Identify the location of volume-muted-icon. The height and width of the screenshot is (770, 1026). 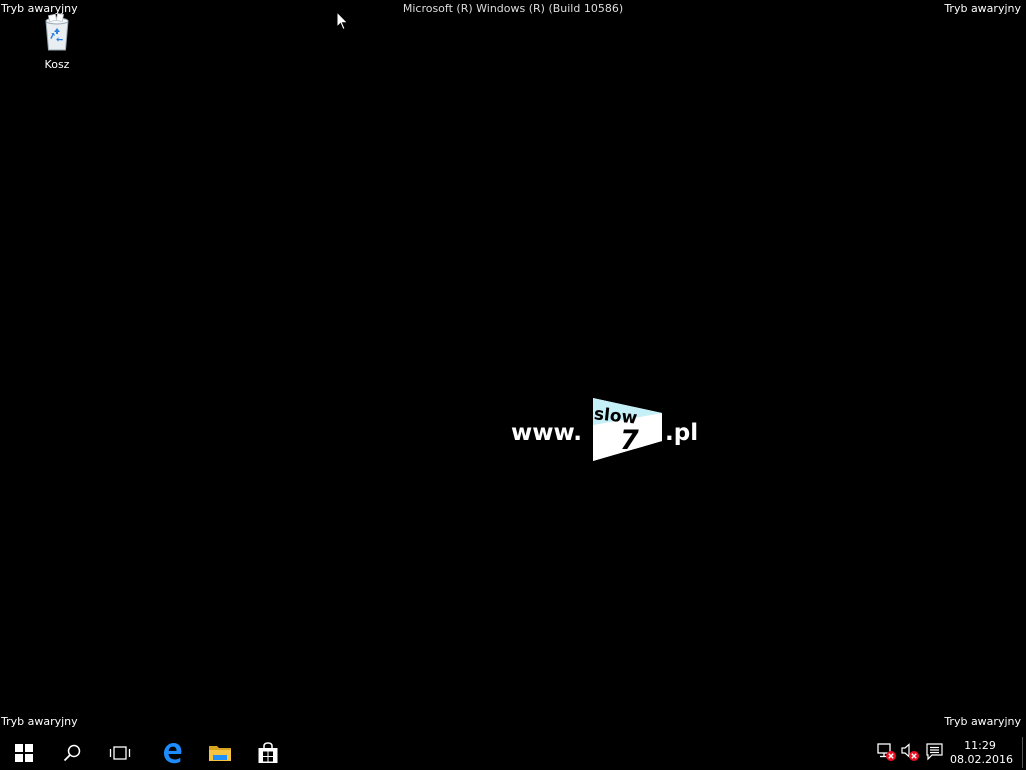
(910, 752).